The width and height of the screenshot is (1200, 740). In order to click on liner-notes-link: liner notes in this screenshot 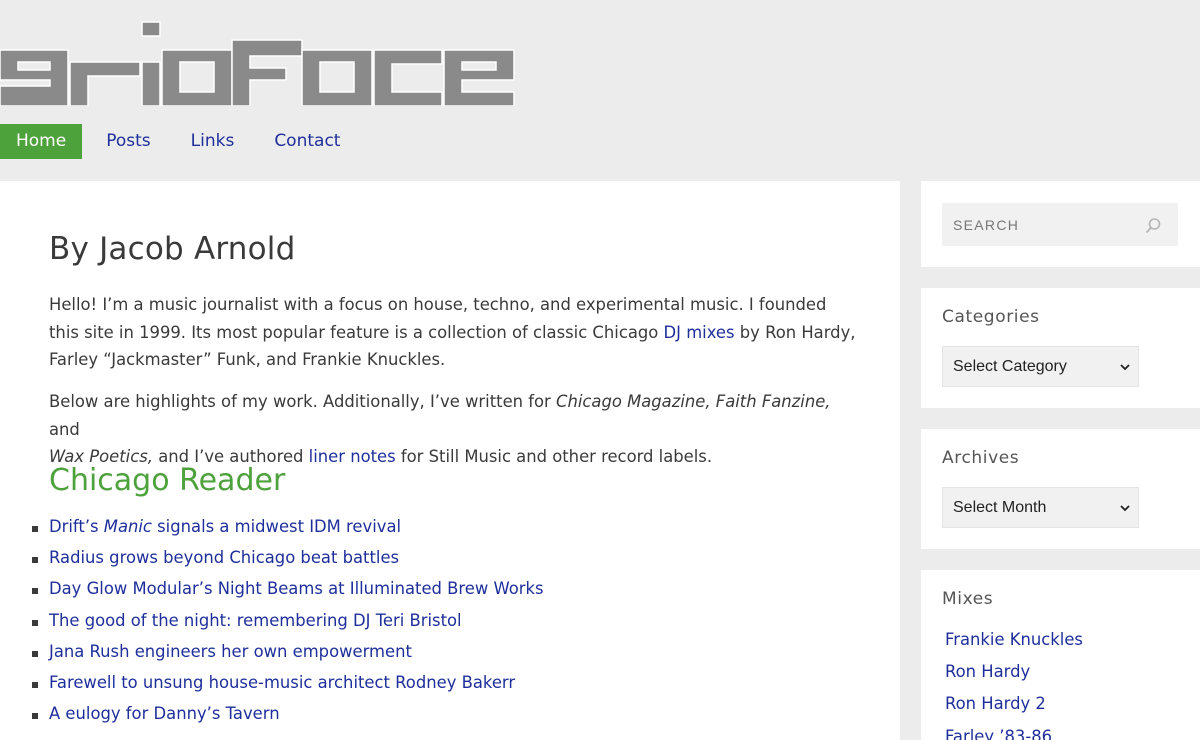, I will do `click(352, 456)`.